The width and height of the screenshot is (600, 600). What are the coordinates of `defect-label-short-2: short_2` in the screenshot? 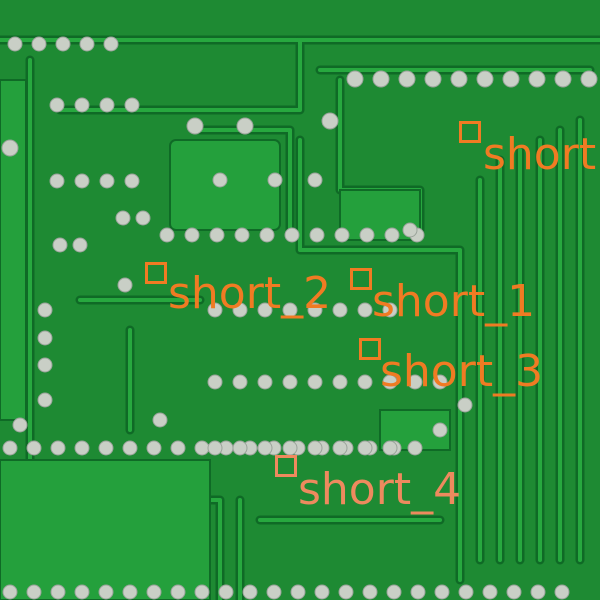 It's located at (250, 293).